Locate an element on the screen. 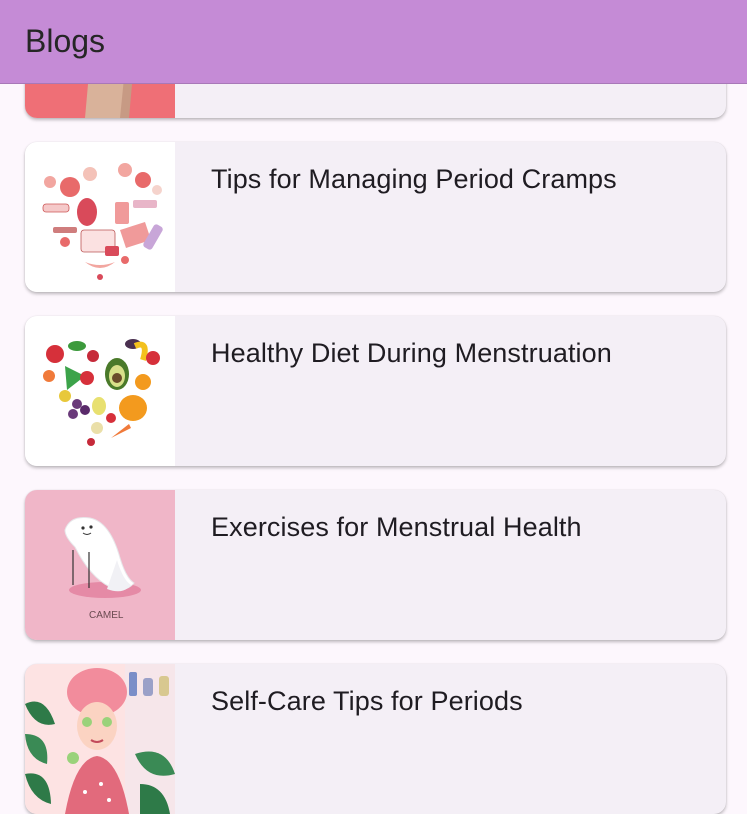 This screenshot has width=747, height=814. blog-thumbnail: CAMEL is located at coordinates (100, 565).